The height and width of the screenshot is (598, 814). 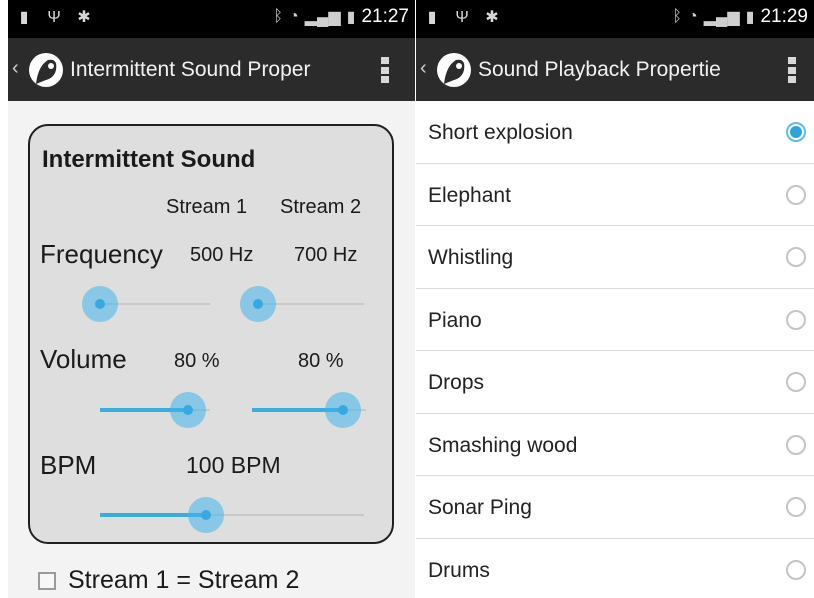 What do you see at coordinates (211, 19) in the screenshot?
I see `status-bar: ▮ Ψ ✱ ᛒ ◔ ▂▄▆ ▮ 21:27` at bounding box center [211, 19].